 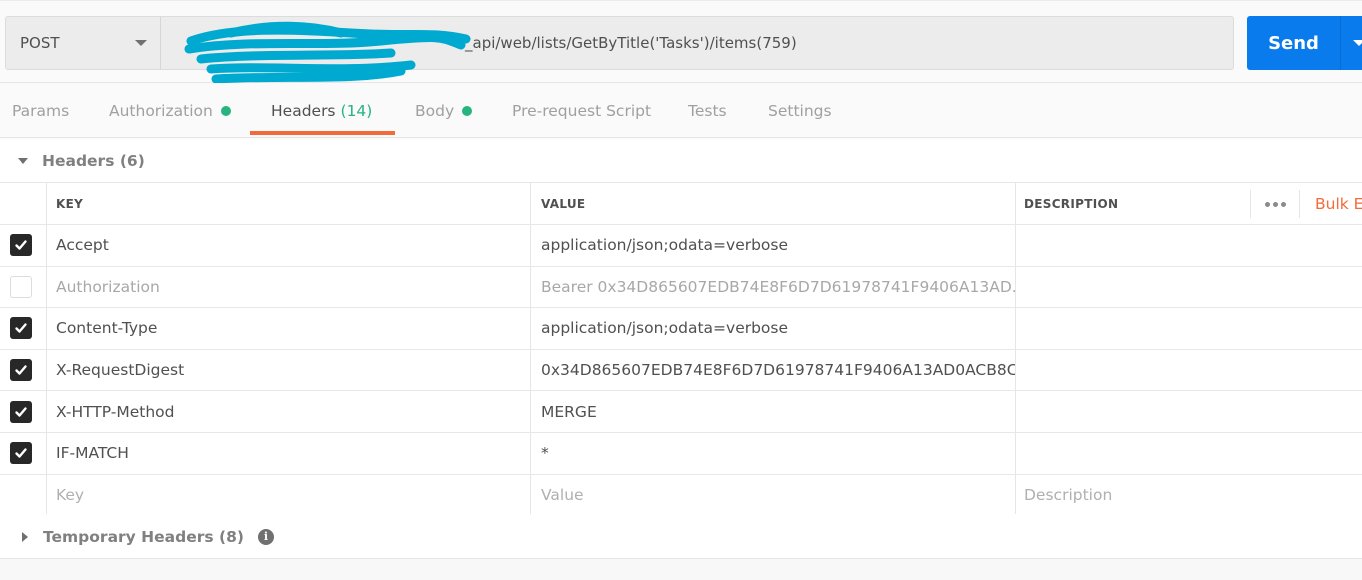 I want to click on bulk-edit-link: Bulk Edit, so click(x=1338, y=203).